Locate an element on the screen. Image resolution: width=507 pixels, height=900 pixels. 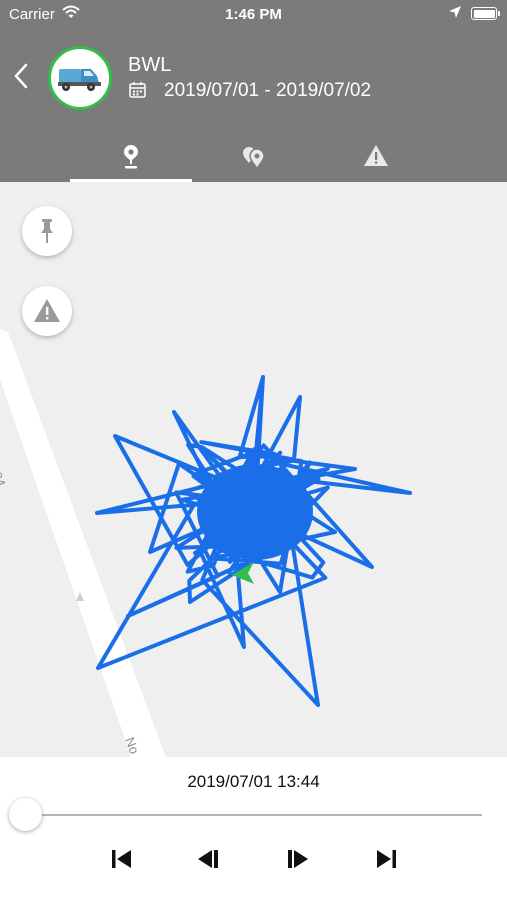
pin-toggle-button is located at coordinates (47, 231).